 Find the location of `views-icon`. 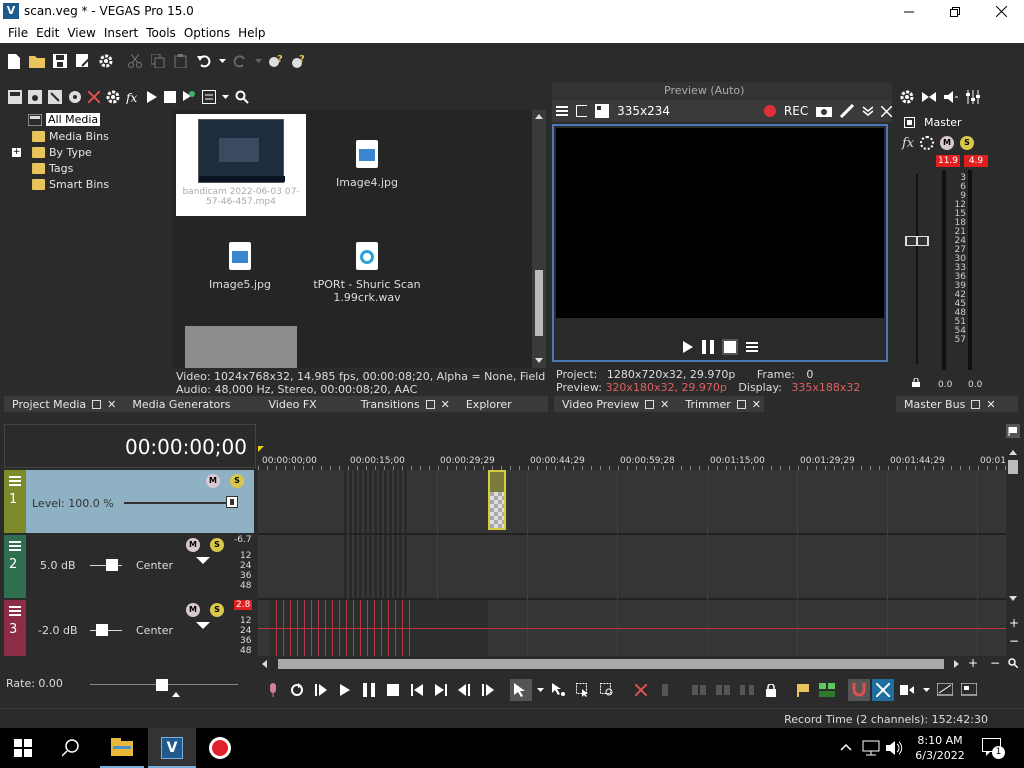

views-icon is located at coordinates (209, 97).